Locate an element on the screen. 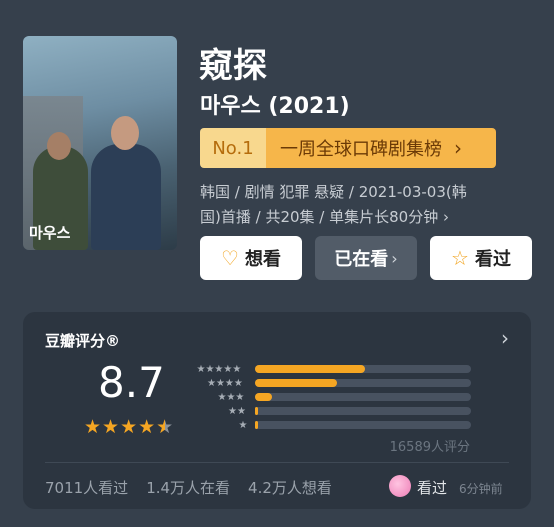  stat-want: 4.2万人想看 is located at coordinates (290, 487).